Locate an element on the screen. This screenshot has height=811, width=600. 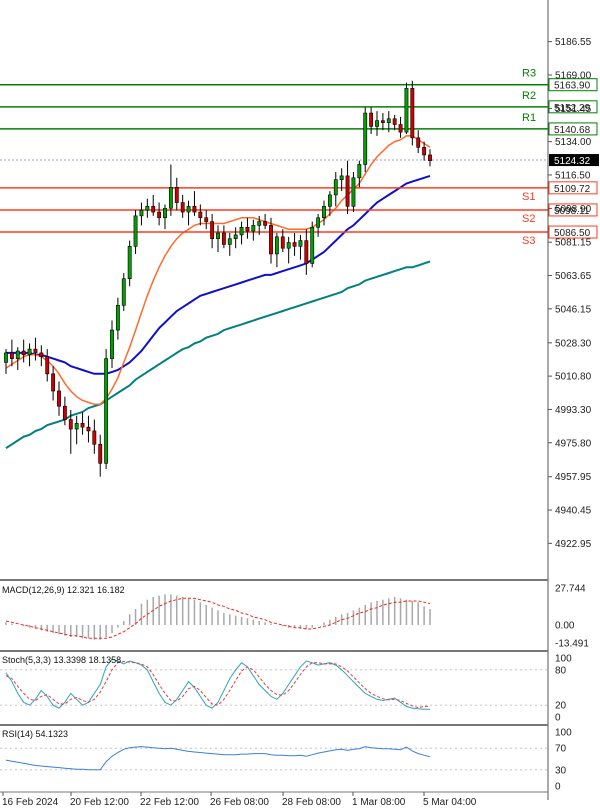
macd-tick-label: -13.491 is located at coordinates (572, 644).